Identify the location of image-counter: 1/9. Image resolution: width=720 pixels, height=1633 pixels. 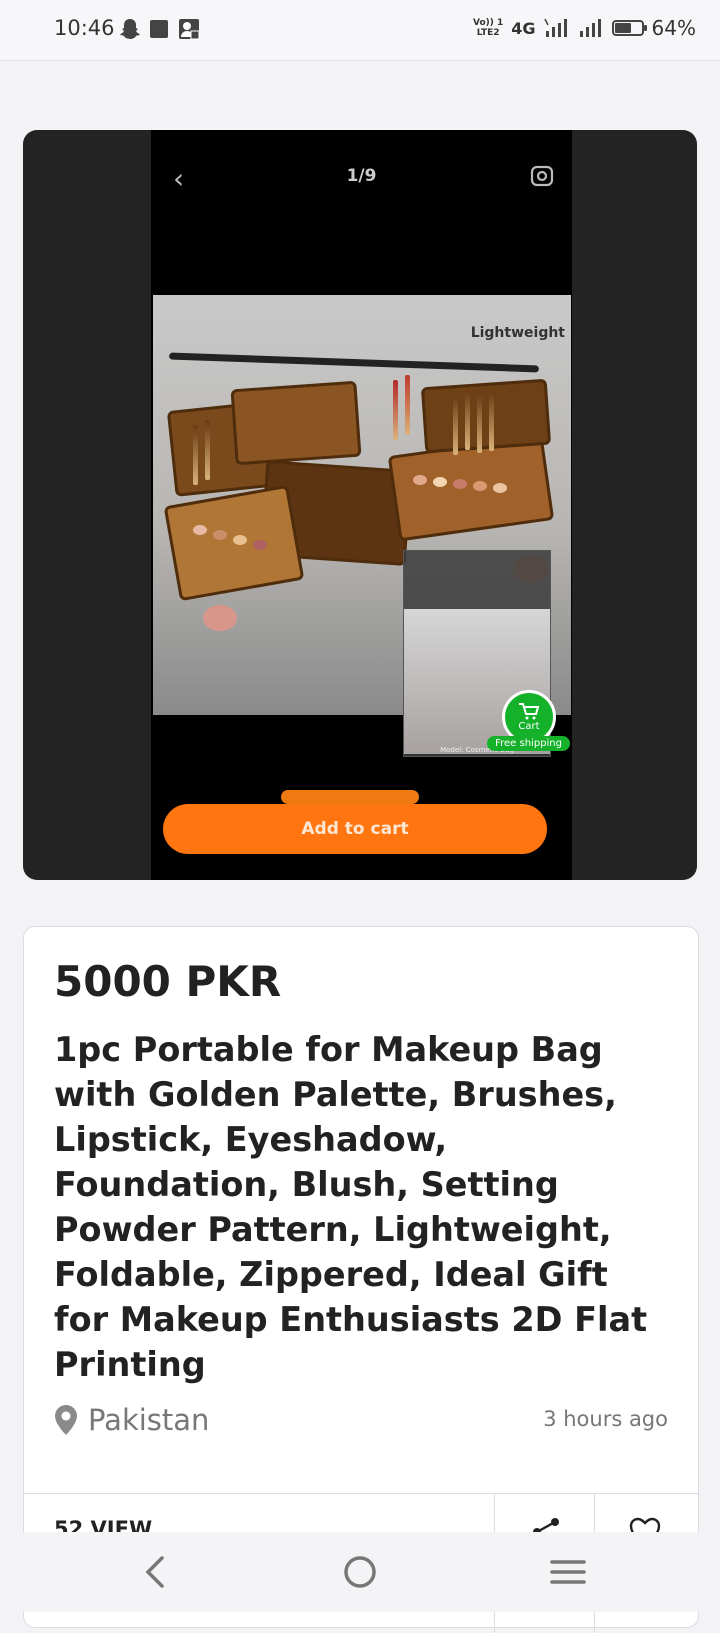
(361, 176).